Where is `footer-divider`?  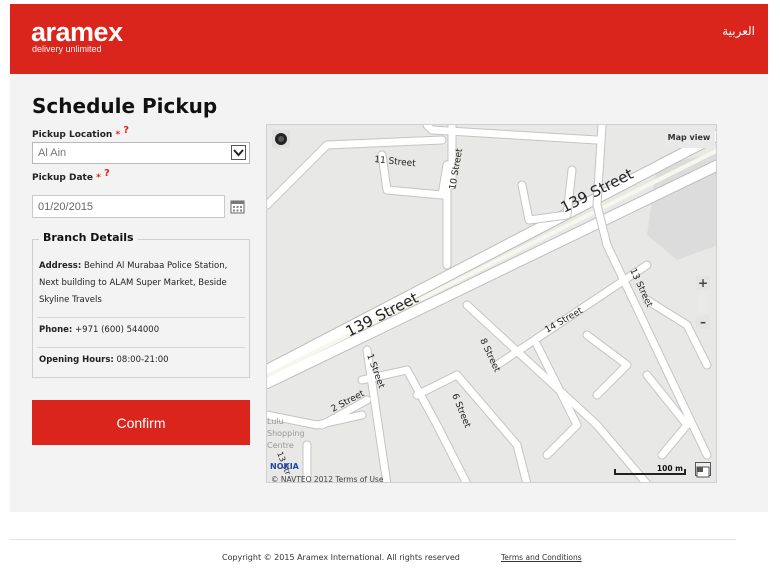
footer-divider is located at coordinates (373, 539).